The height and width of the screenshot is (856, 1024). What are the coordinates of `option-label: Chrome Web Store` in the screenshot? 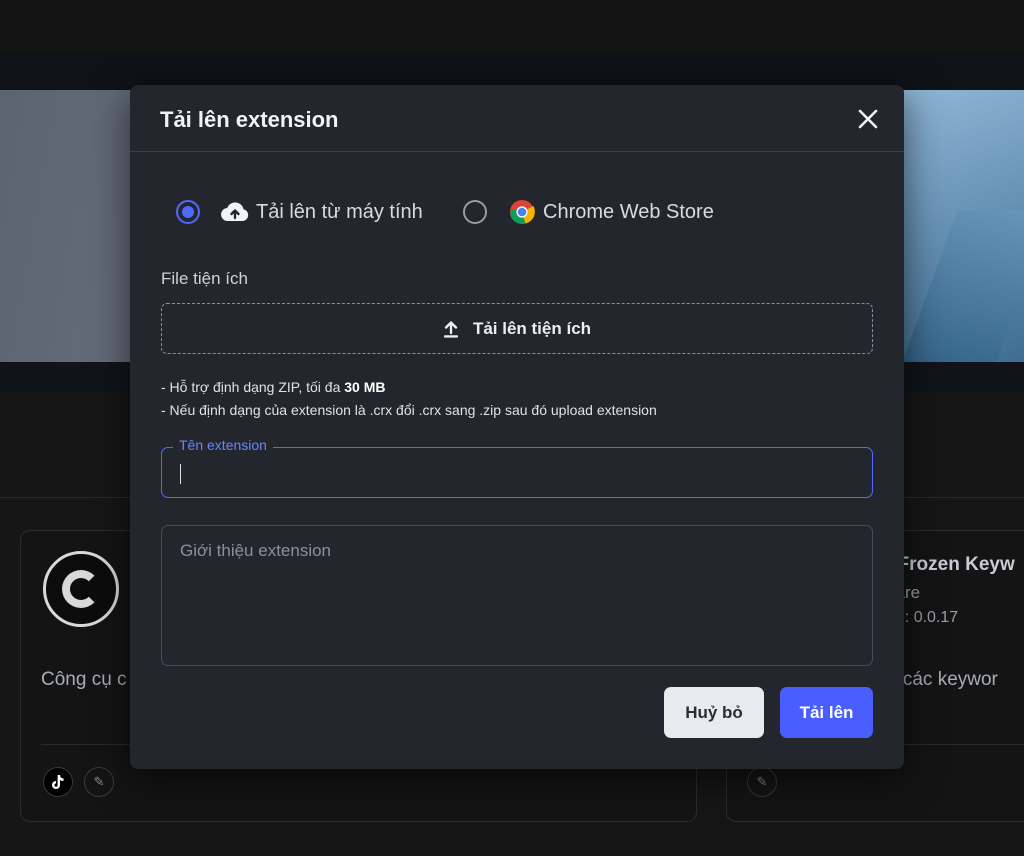 It's located at (628, 211).